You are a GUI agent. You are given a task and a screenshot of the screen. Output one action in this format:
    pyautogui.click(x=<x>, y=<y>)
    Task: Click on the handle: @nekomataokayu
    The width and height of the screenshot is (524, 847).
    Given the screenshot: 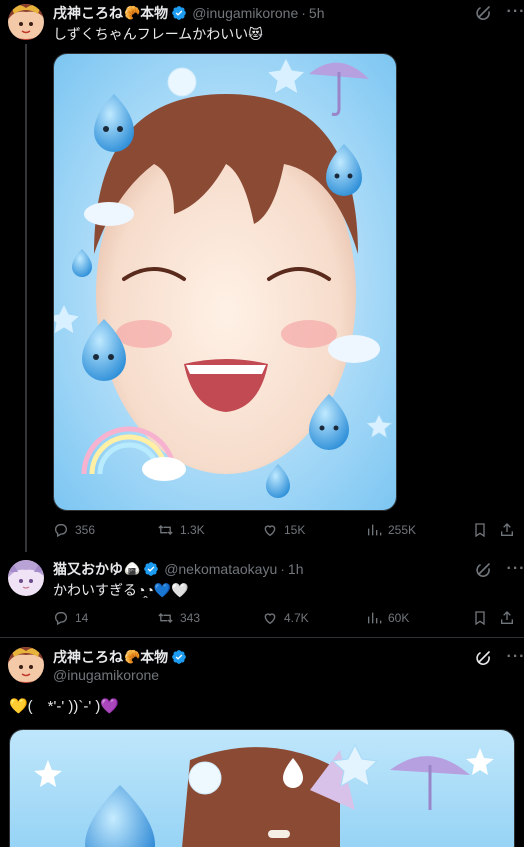 What is the action you would take?
    pyautogui.click(x=220, y=569)
    